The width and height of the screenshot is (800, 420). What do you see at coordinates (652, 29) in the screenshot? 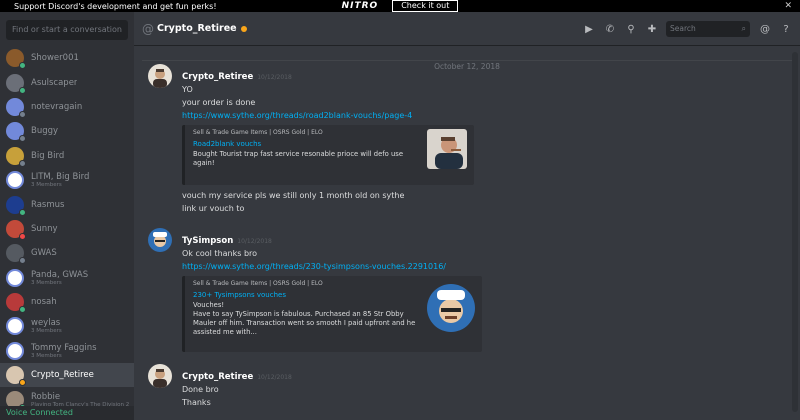
I see `add-friend-icon: ✚` at bounding box center [652, 29].